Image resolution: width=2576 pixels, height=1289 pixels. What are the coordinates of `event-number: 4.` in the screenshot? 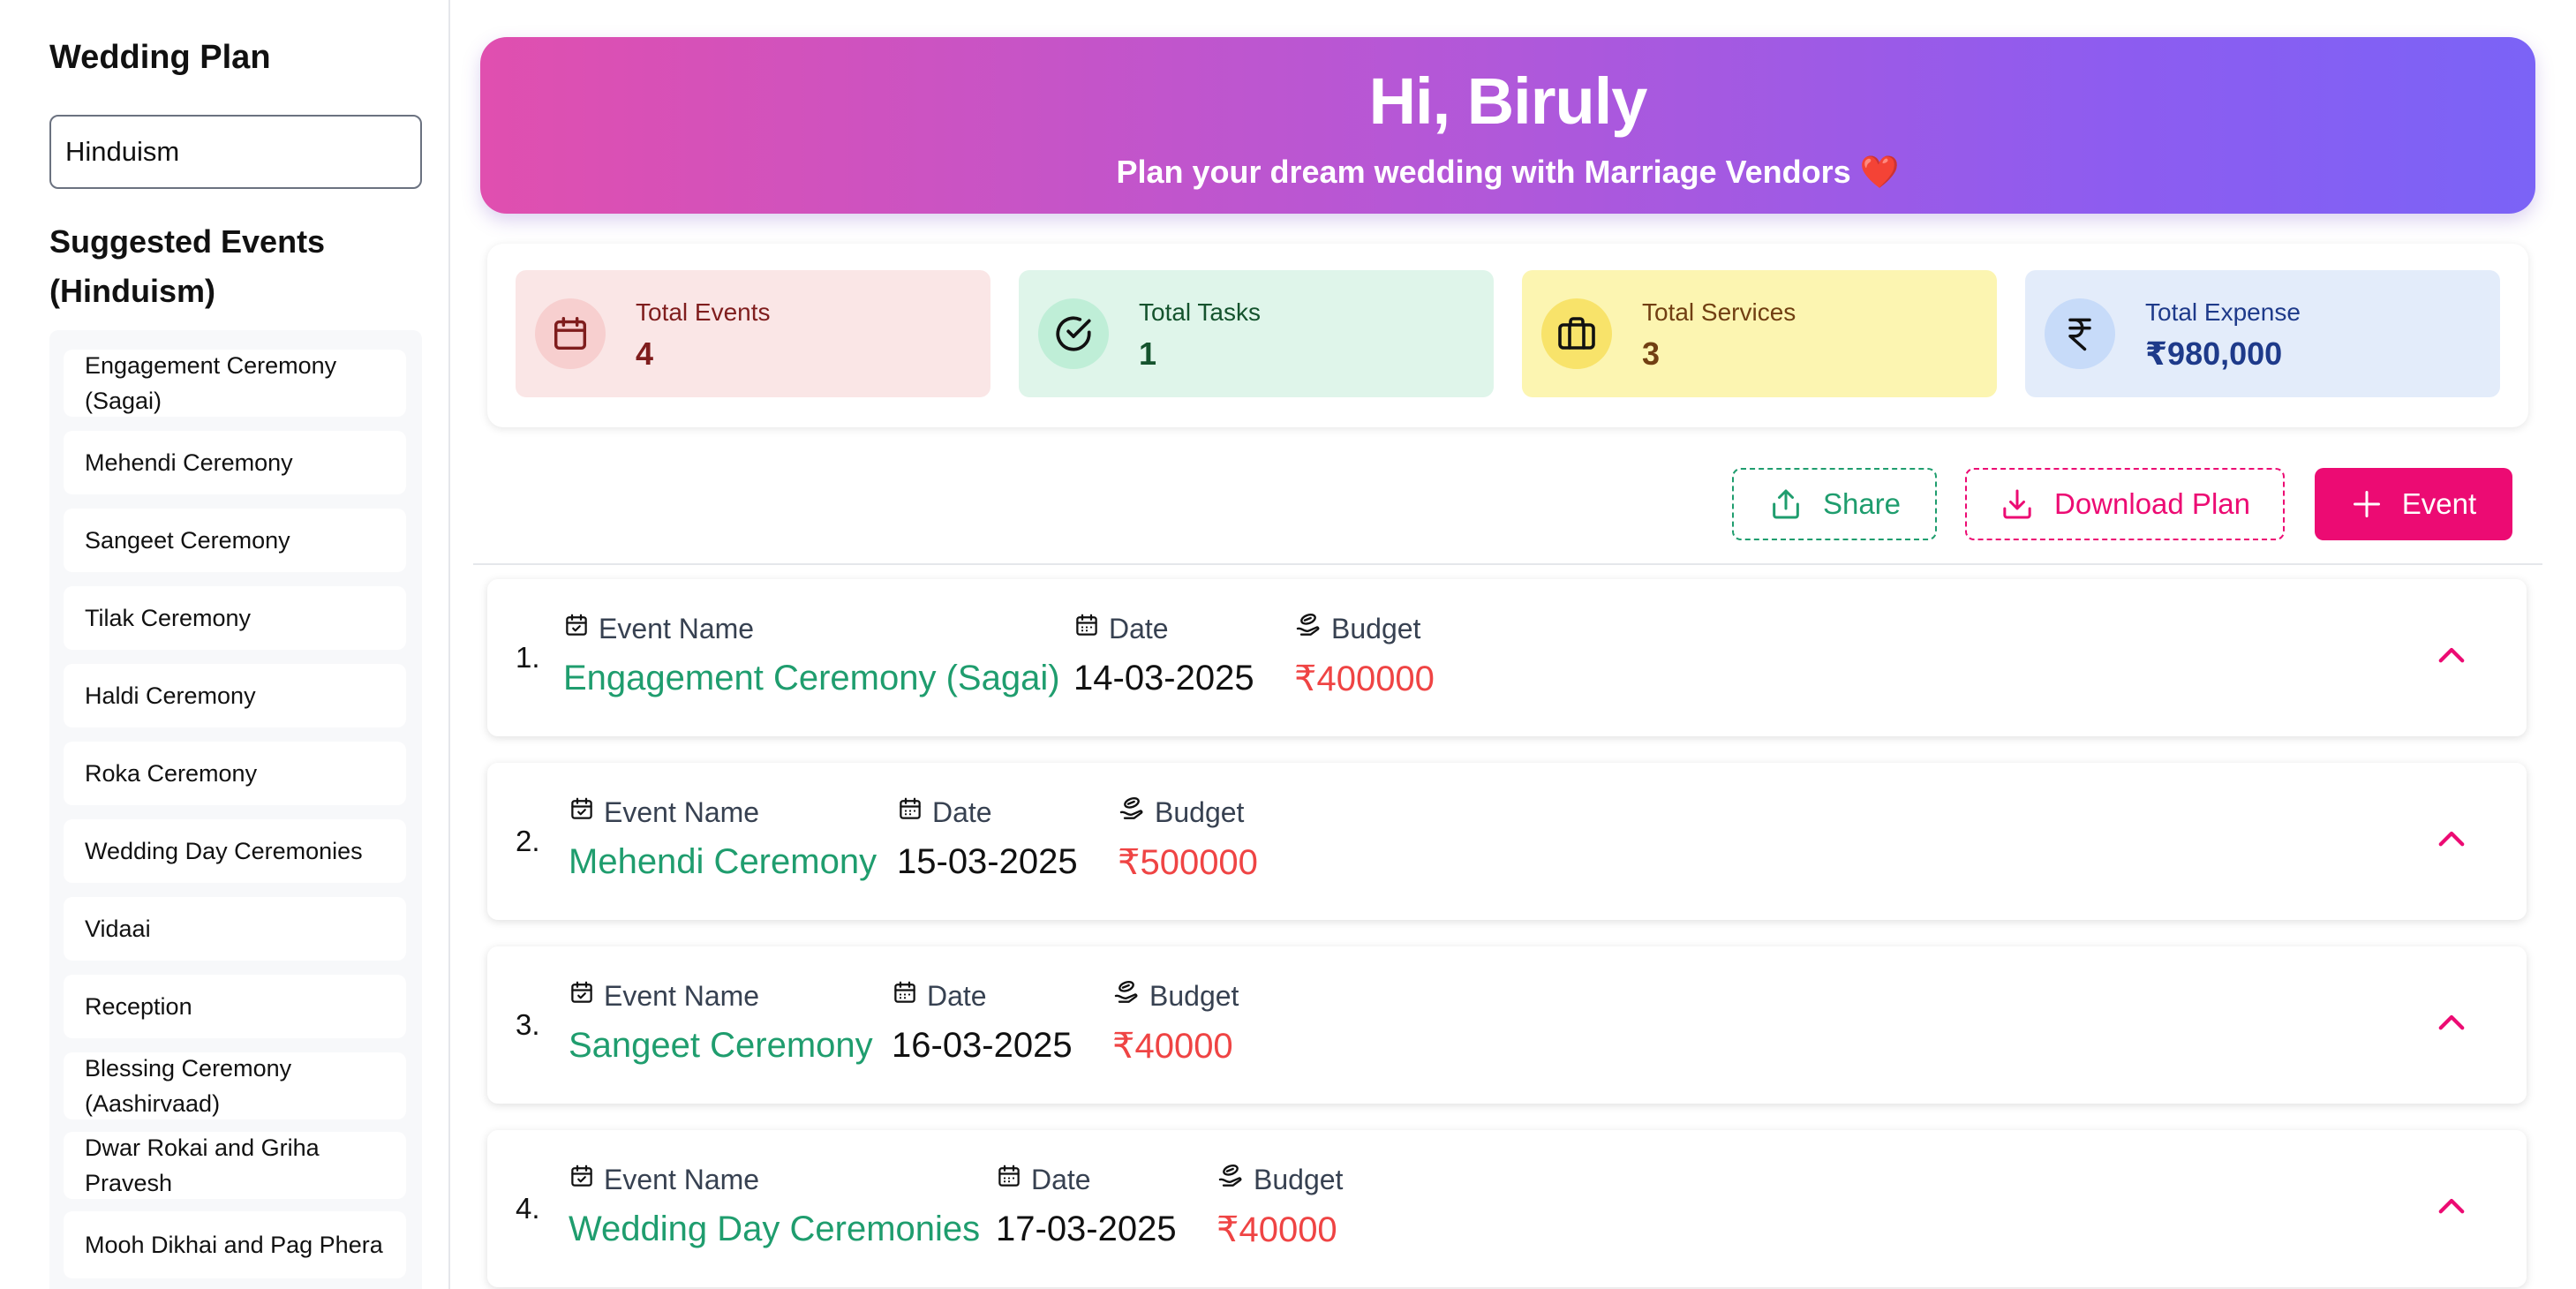 It's located at (528, 1208).